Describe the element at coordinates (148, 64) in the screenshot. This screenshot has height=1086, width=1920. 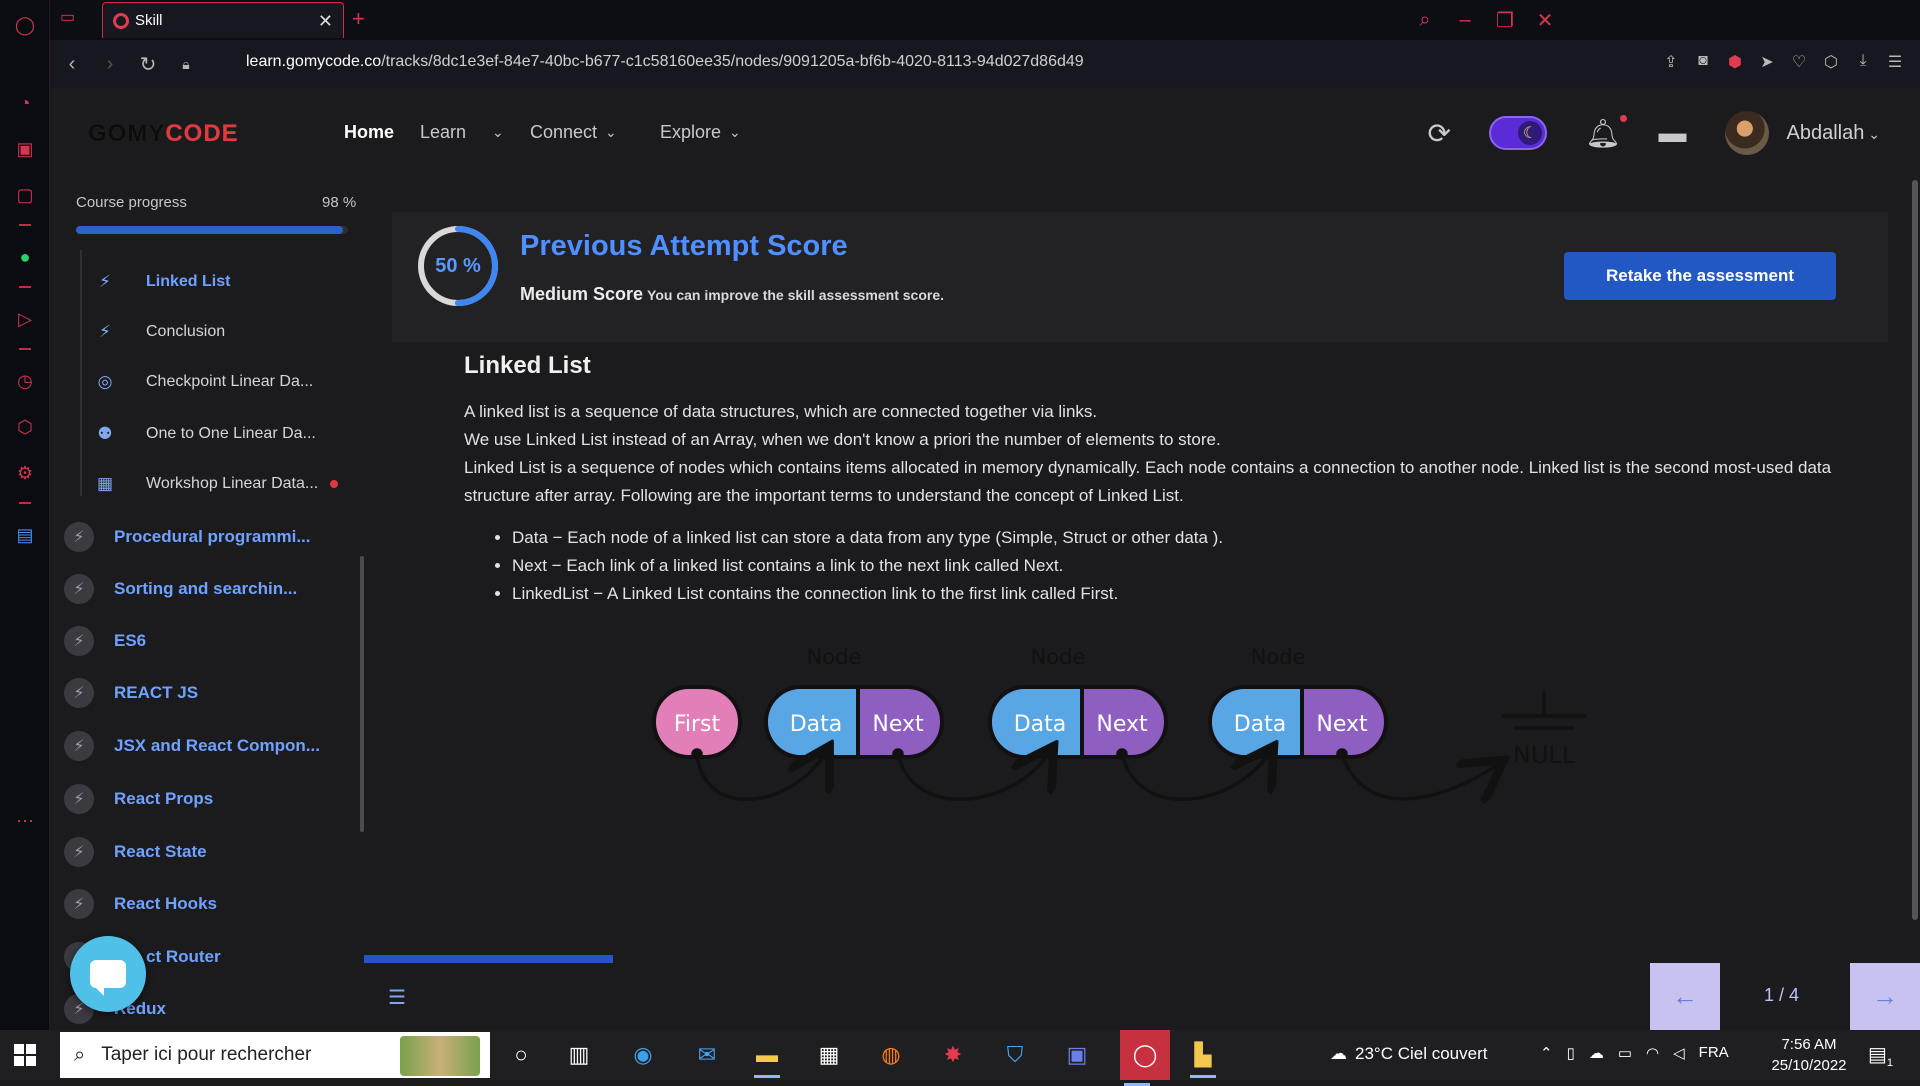
I see `reload-icon: ↻` at that location.